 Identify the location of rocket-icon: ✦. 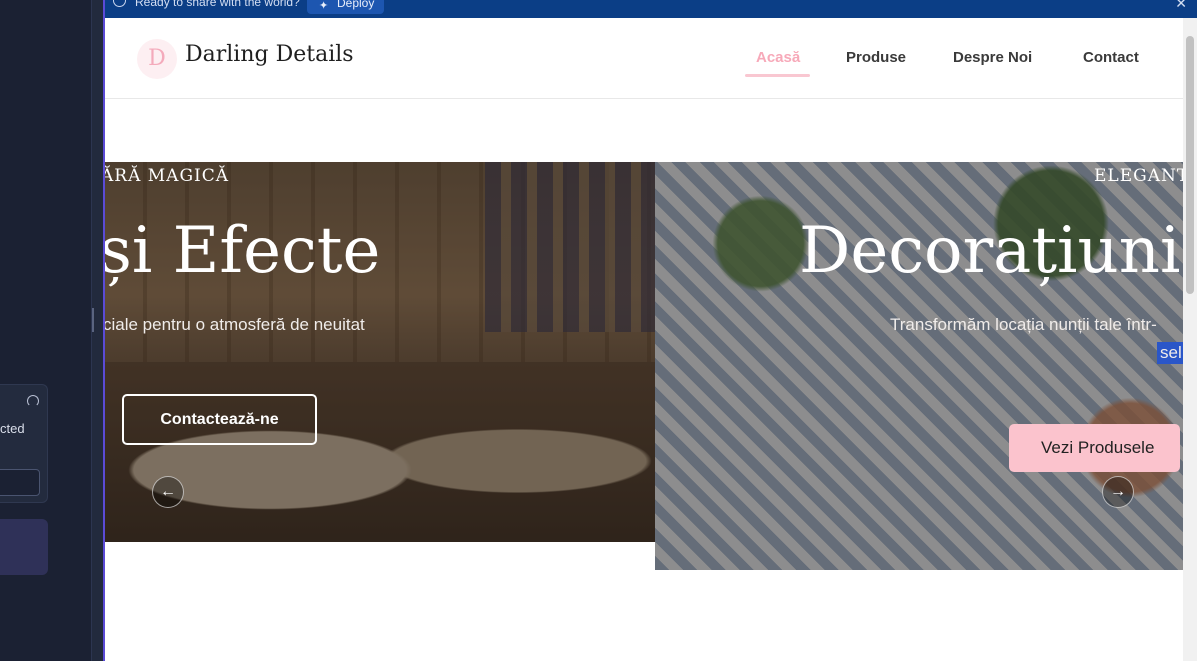
(324, 6).